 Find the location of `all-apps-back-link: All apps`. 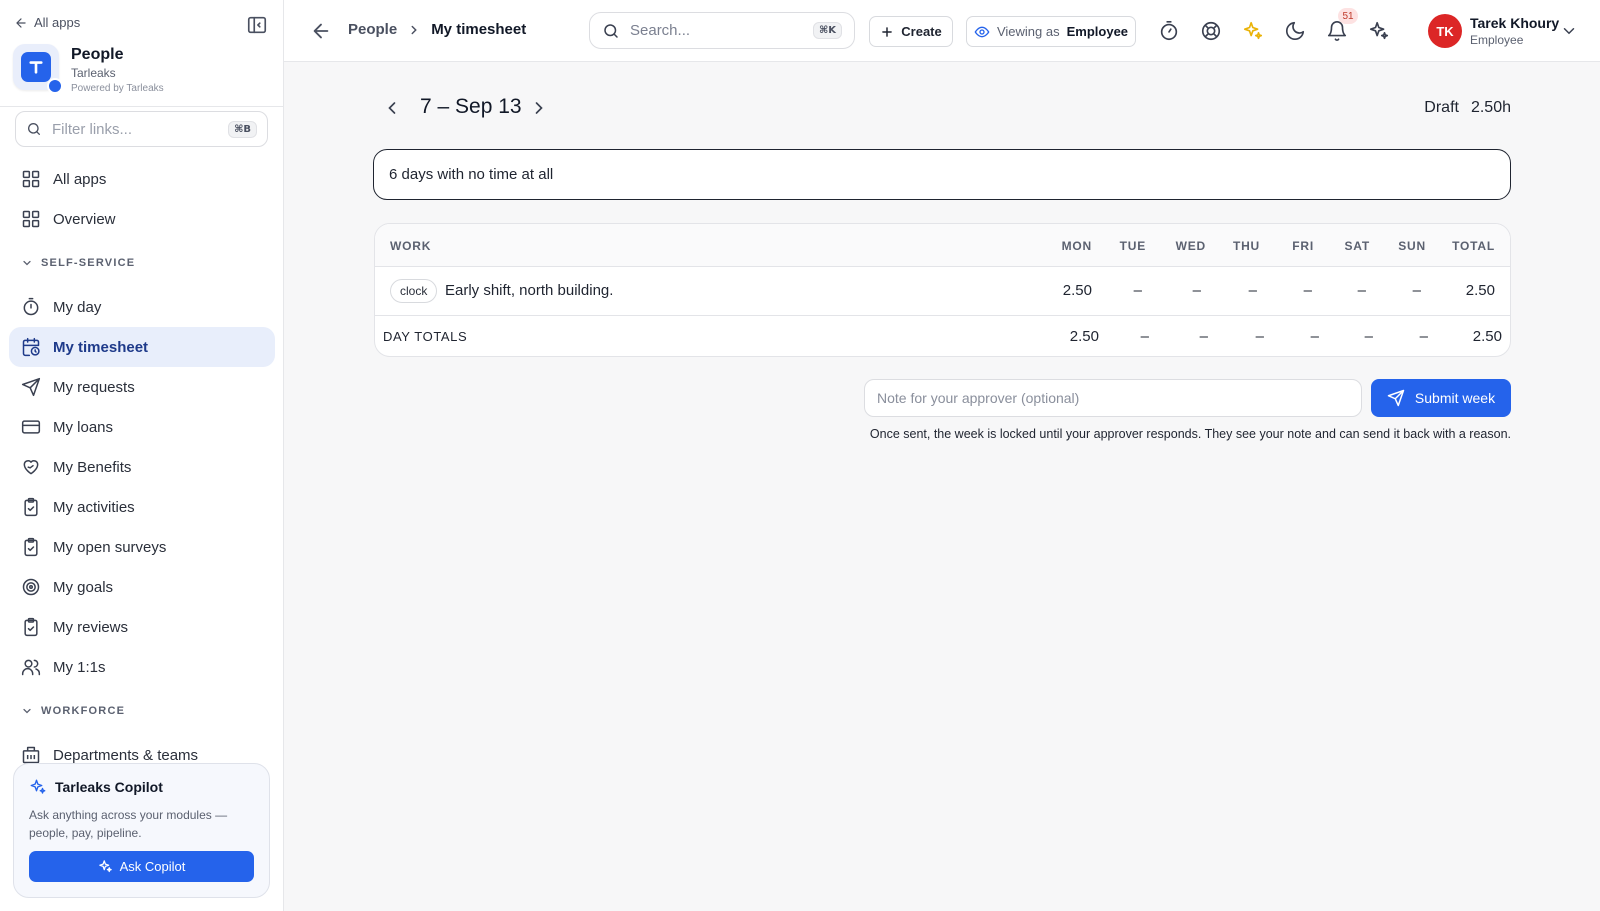

all-apps-back-link: All apps is located at coordinates (47, 22).